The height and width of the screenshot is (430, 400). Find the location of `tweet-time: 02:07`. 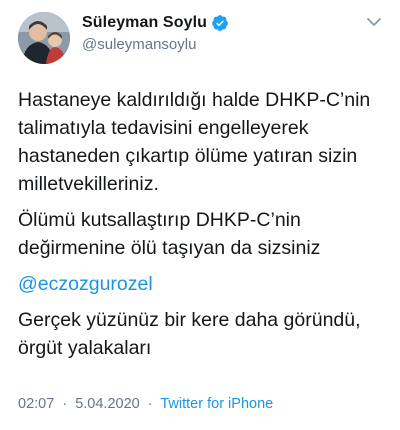

tweet-time: 02:07 is located at coordinates (36, 404).